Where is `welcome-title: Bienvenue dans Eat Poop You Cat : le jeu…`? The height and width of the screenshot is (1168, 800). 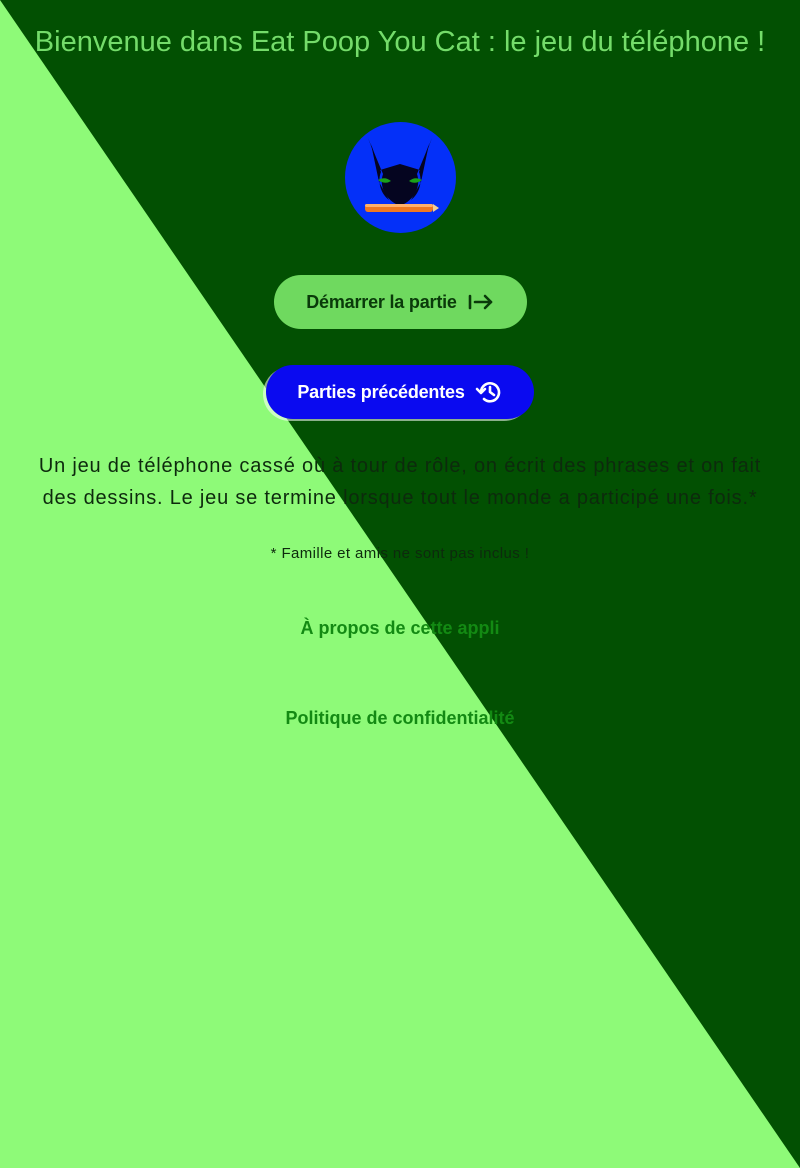
welcome-title: Bienvenue dans Eat Poop You Cat : le jeu… is located at coordinates (400, 42).